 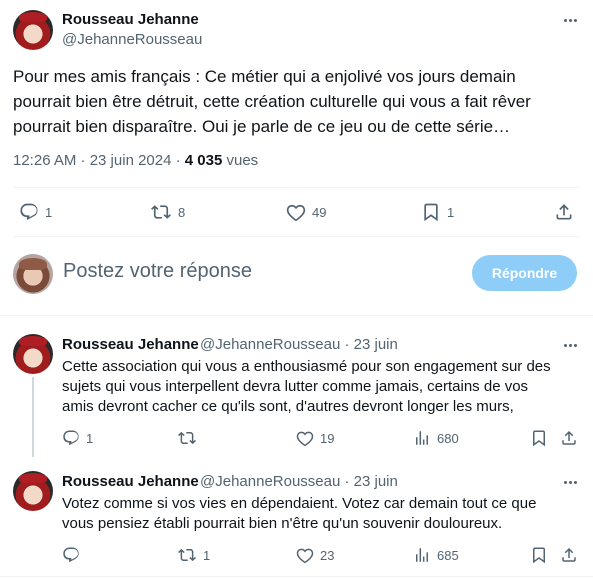 I want to click on repost-button: 1, so click(x=193, y=555).